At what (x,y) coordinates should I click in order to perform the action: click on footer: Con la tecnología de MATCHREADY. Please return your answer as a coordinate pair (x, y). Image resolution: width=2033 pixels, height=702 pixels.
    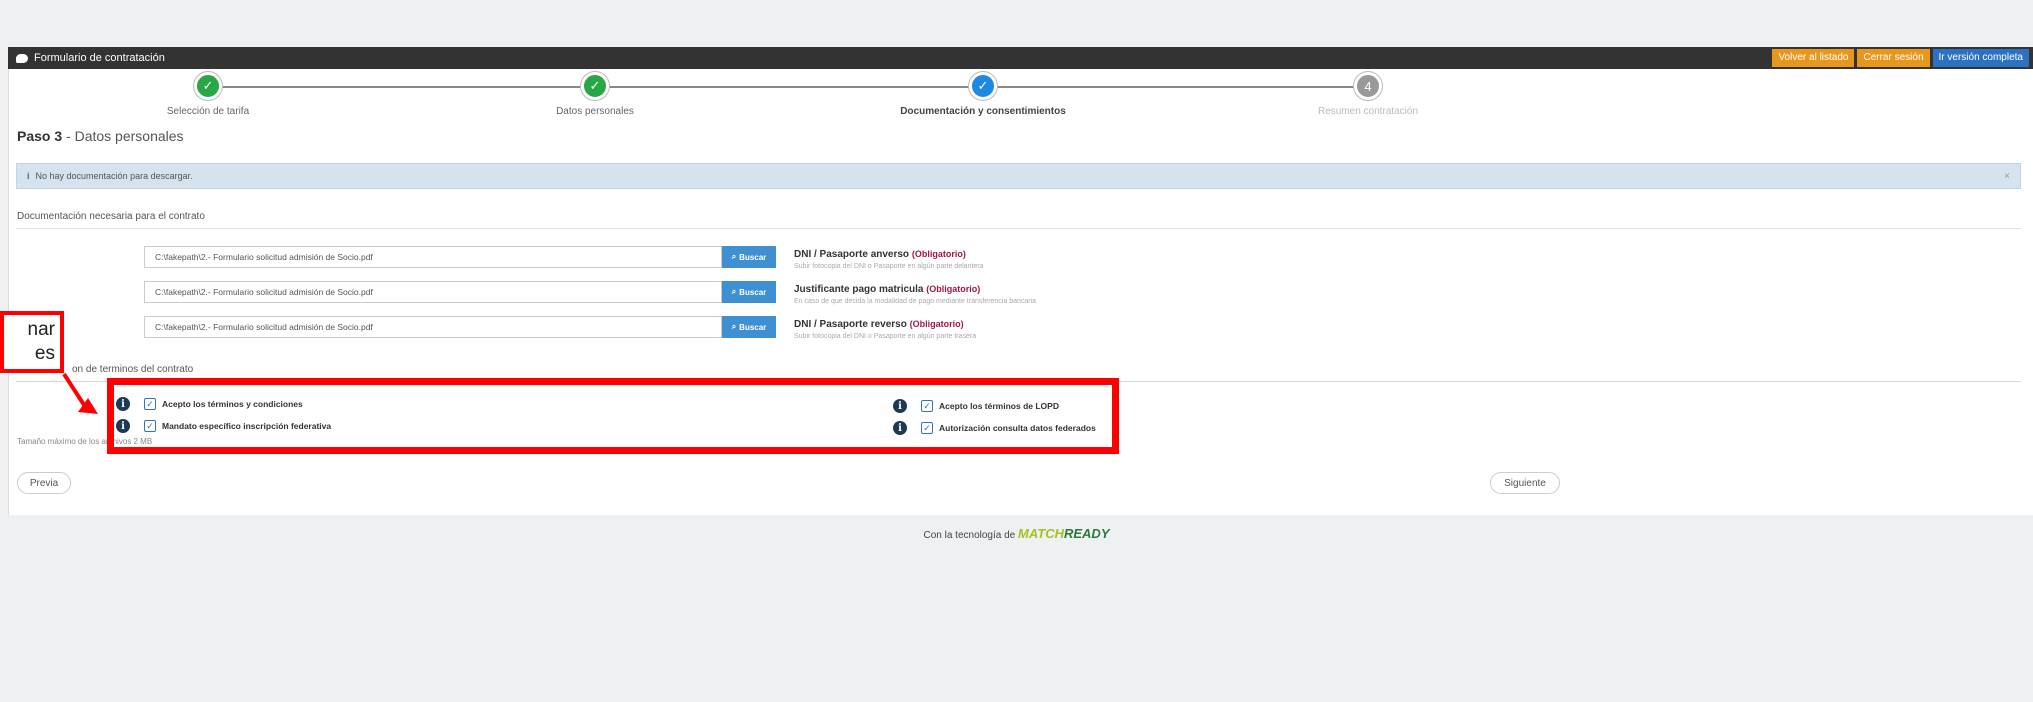
    Looking at the image, I should click on (1016, 533).